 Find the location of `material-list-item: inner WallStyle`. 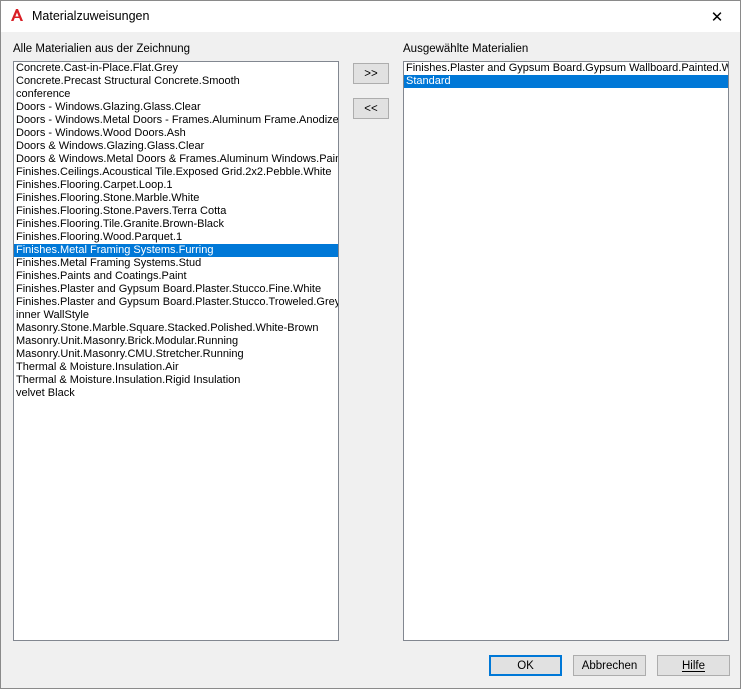

material-list-item: inner WallStyle is located at coordinates (176, 315).